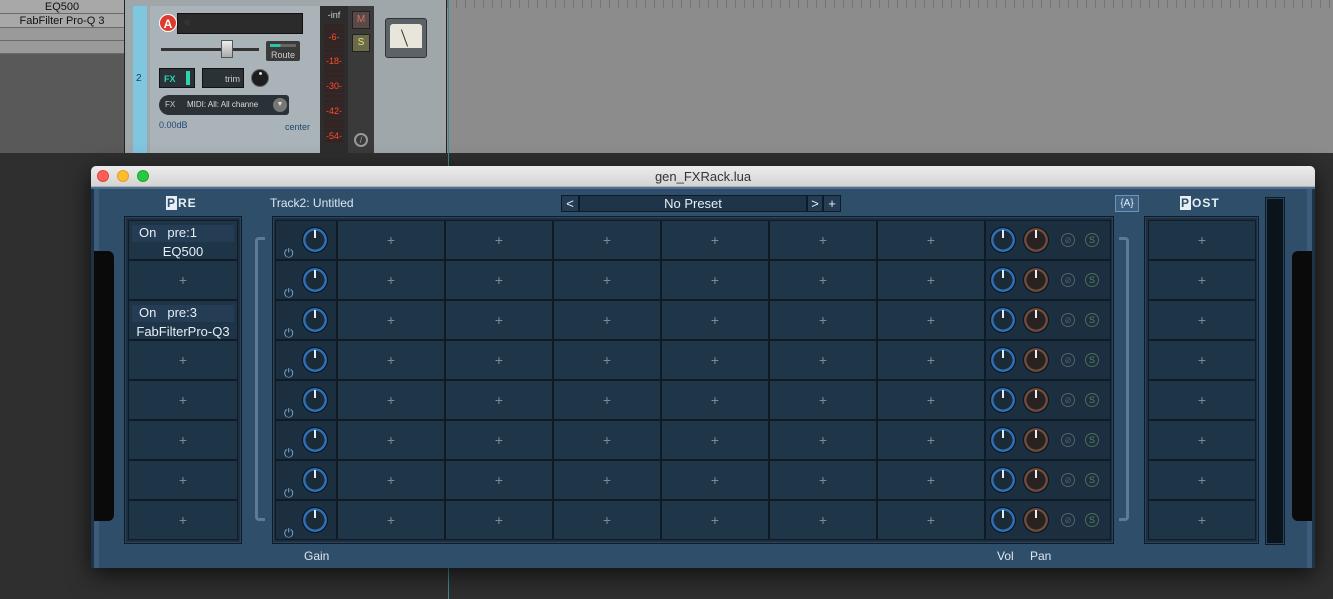 This screenshot has width=1333, height=599. What do you see at coordinates (62, 21) in the screenshot?
I see `fx-list-item: FabFilter Pro-Q 3` at bounding box center [62, 21].